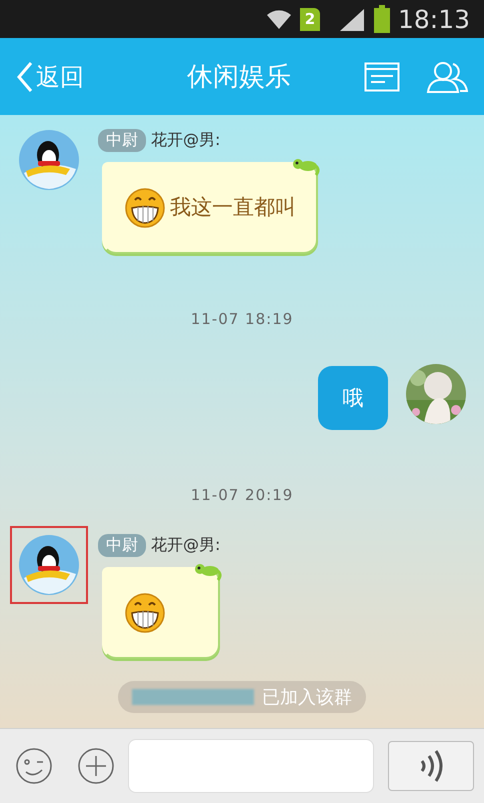  I want to click on timestamp: 11-07 20:19, so click(242, 495).